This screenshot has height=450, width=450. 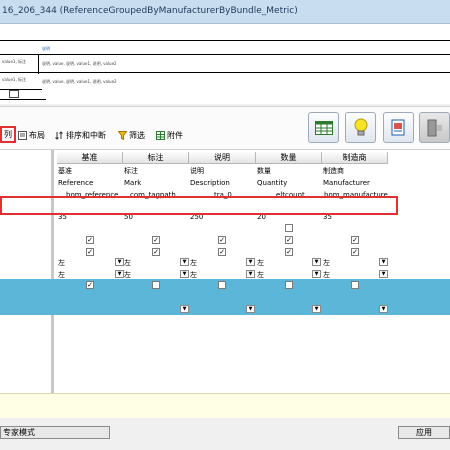 What do you see at coordinates (225, 434) in the screenshot?
I see `status-bar: 专家模式 应用` at bounding box center [225, 434].